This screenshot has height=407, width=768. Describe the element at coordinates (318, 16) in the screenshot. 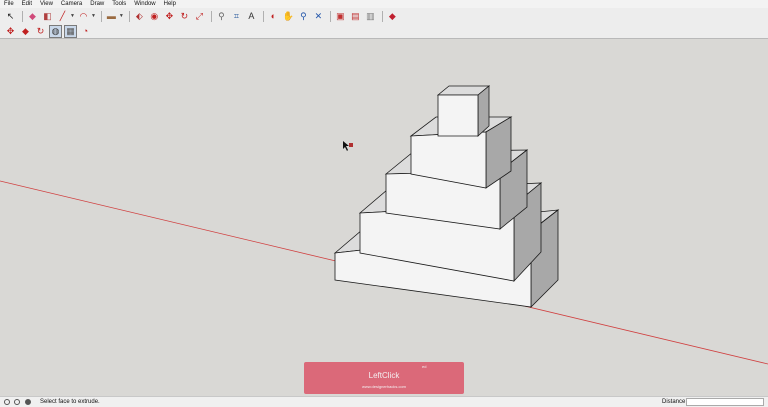

I see `zoom-extents-tool-icon: ✕` at that location.